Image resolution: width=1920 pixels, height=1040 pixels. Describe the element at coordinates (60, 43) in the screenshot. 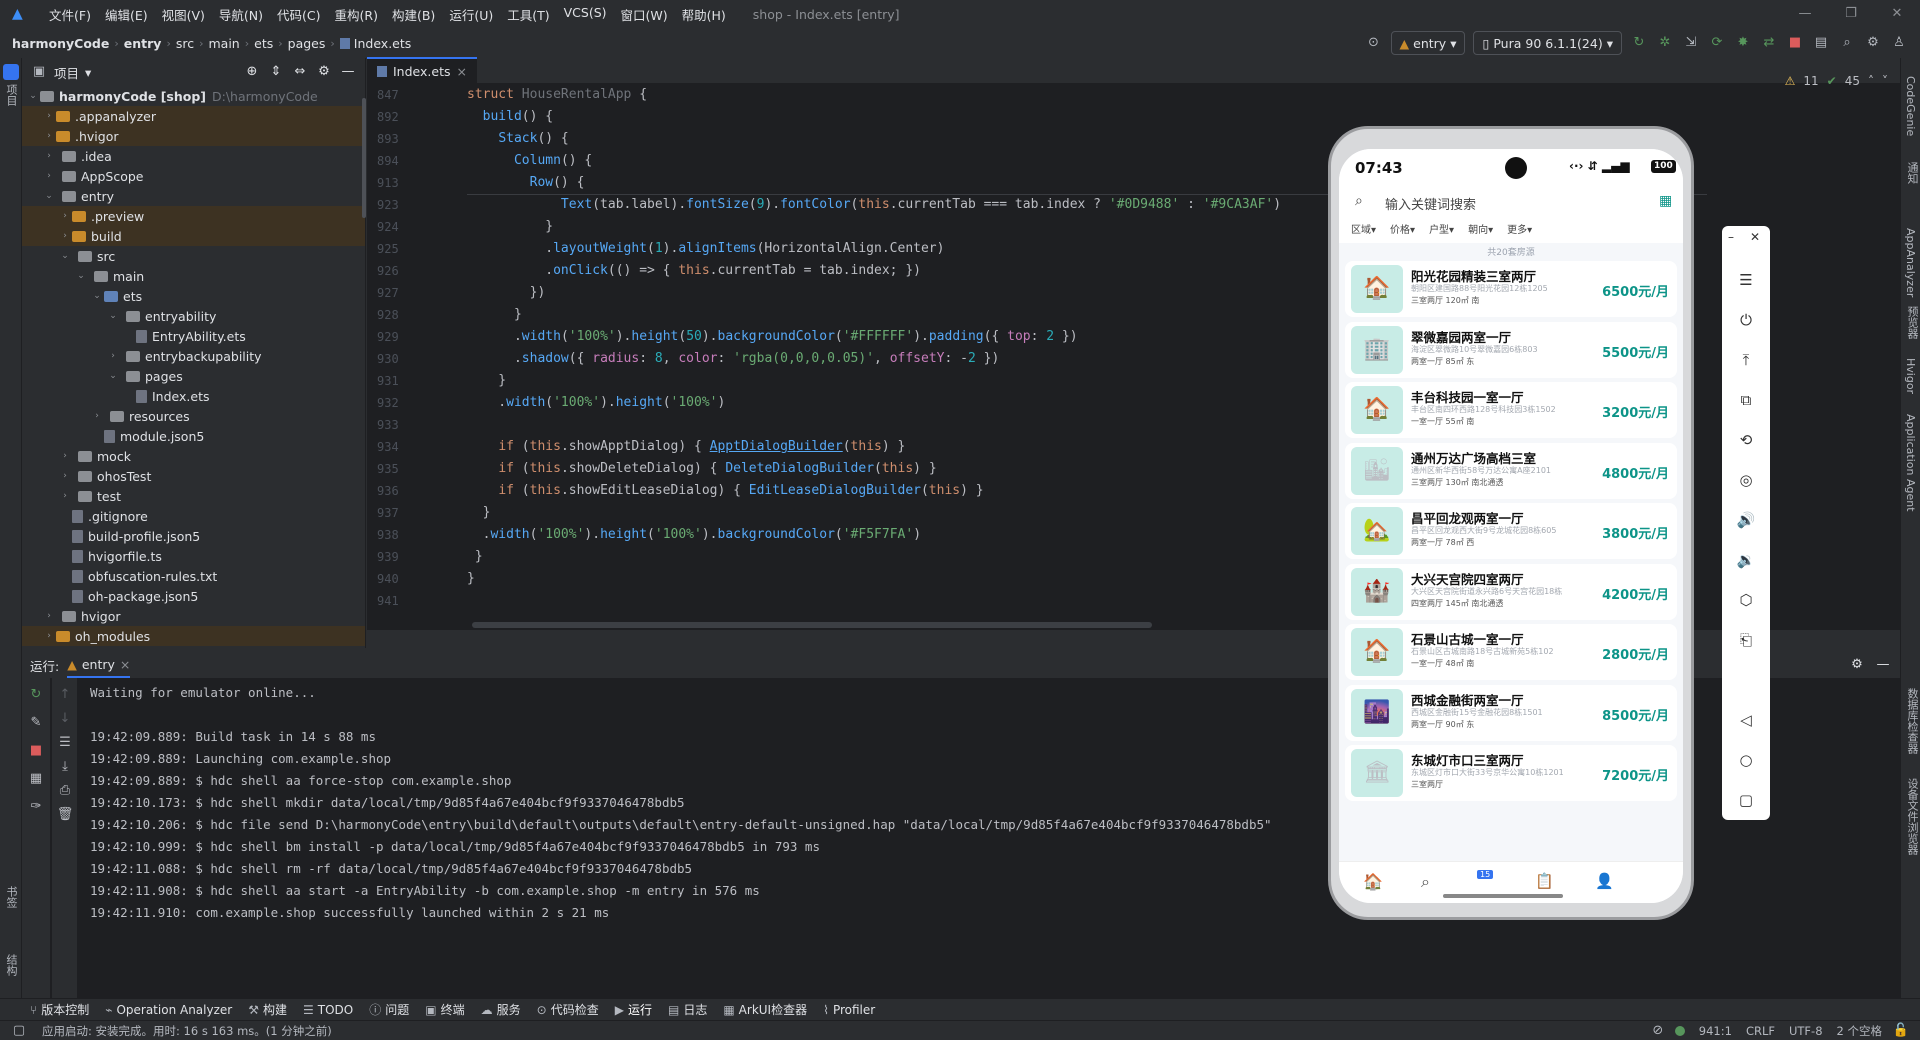

I see `breadcrumb-item: harmonyCode` at that location.